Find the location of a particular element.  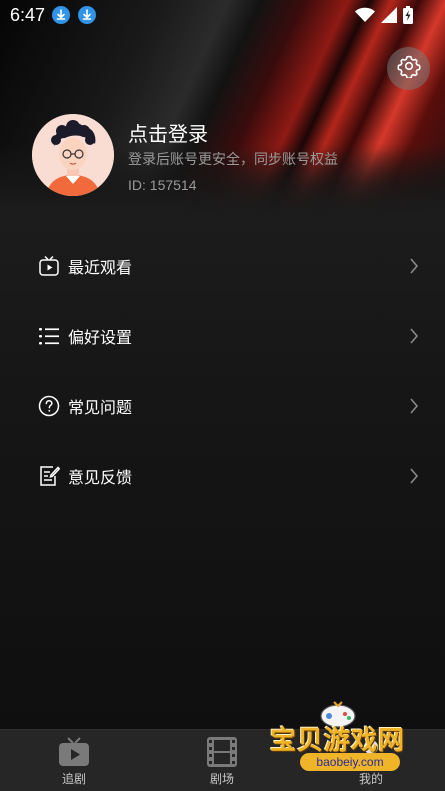

menu-item-label: 意见反馈 is located at coordinates (100, 478).